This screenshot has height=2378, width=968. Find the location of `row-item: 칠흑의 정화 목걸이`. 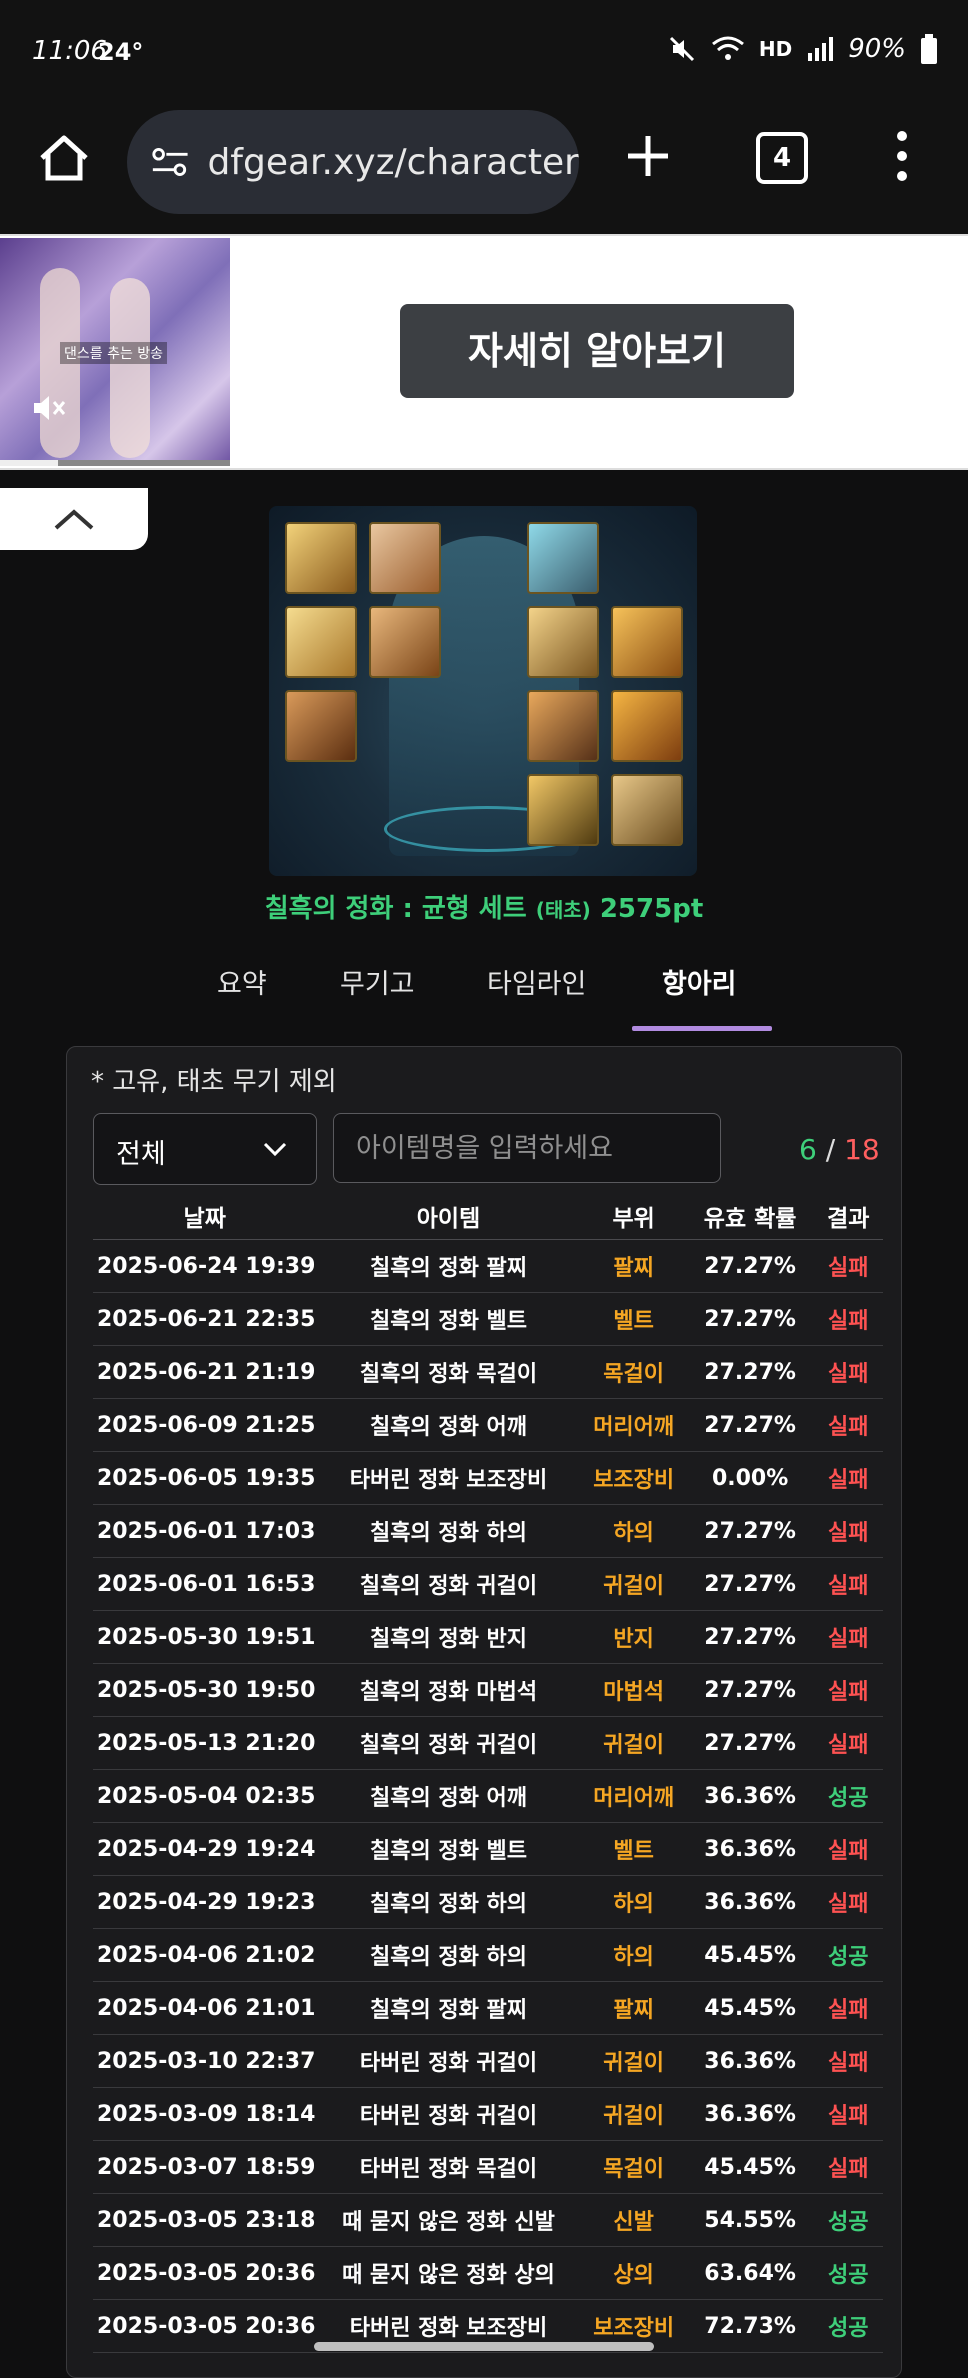

row-item: 칠흑의 정화 목걸이 is located at coordinates (448, 1372).